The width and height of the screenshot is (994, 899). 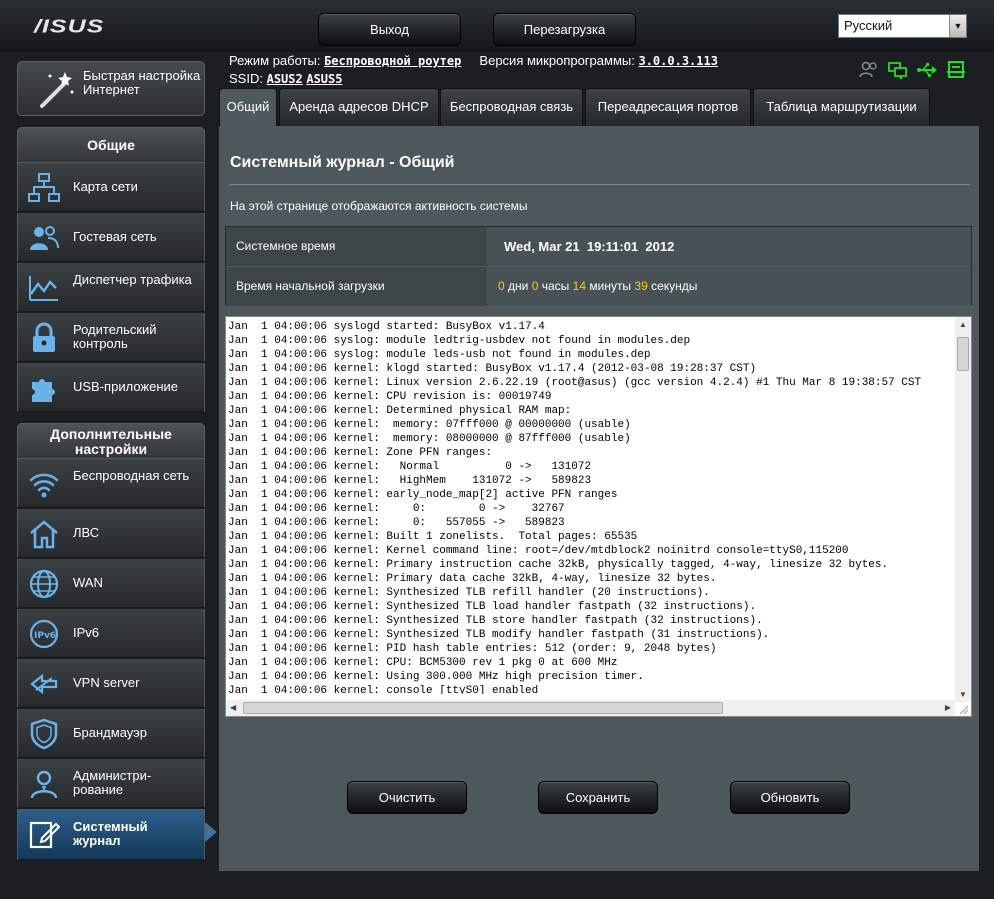 I want to click on ssid-link-1: ASUS2, so click(x=285, y=79).